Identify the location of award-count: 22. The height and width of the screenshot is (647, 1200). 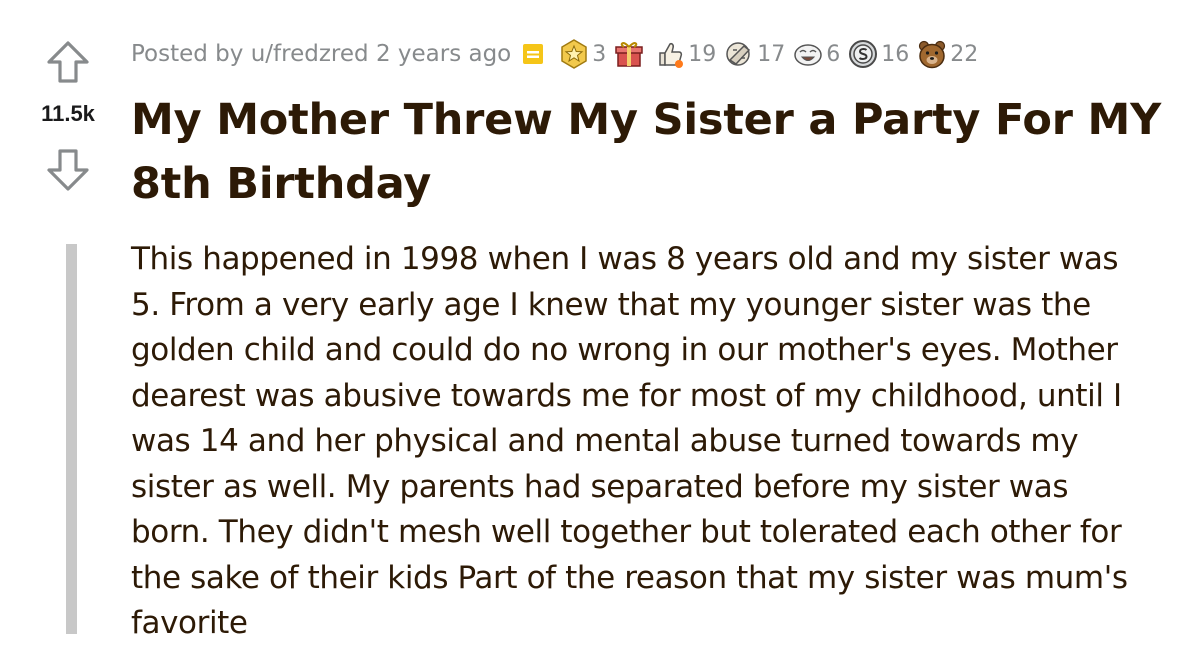
(964, 54).